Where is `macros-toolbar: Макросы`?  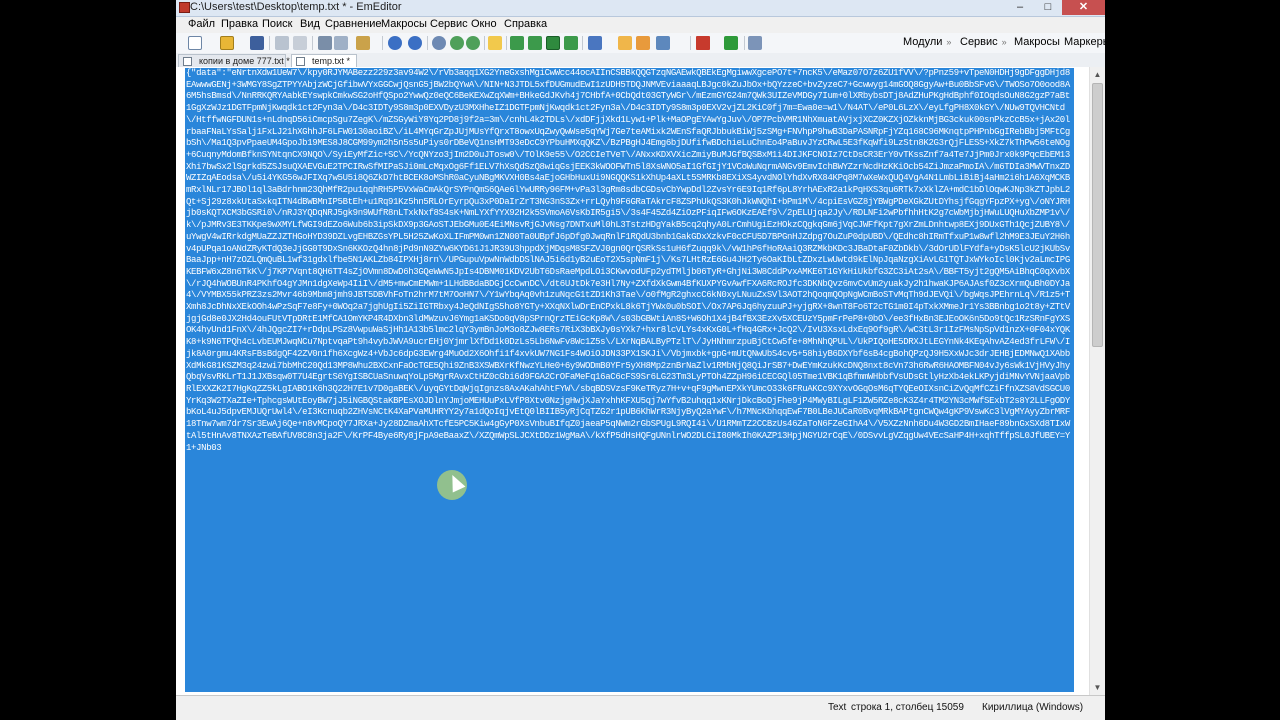
macros-toolbar: Макросы is located at coordinates (1037, 42).